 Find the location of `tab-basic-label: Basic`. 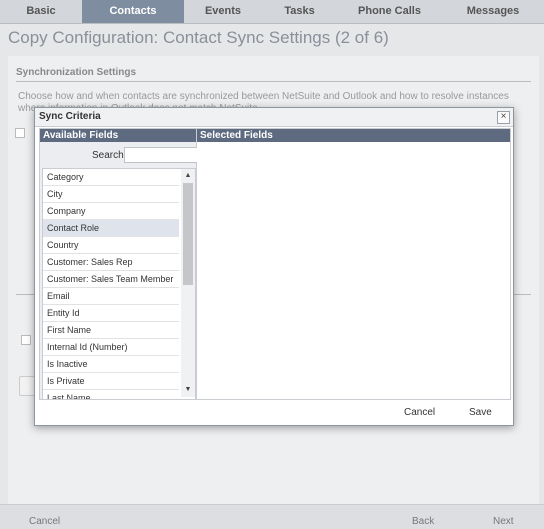

tab-basic-label: Basic is located at coordinates (41, 11).